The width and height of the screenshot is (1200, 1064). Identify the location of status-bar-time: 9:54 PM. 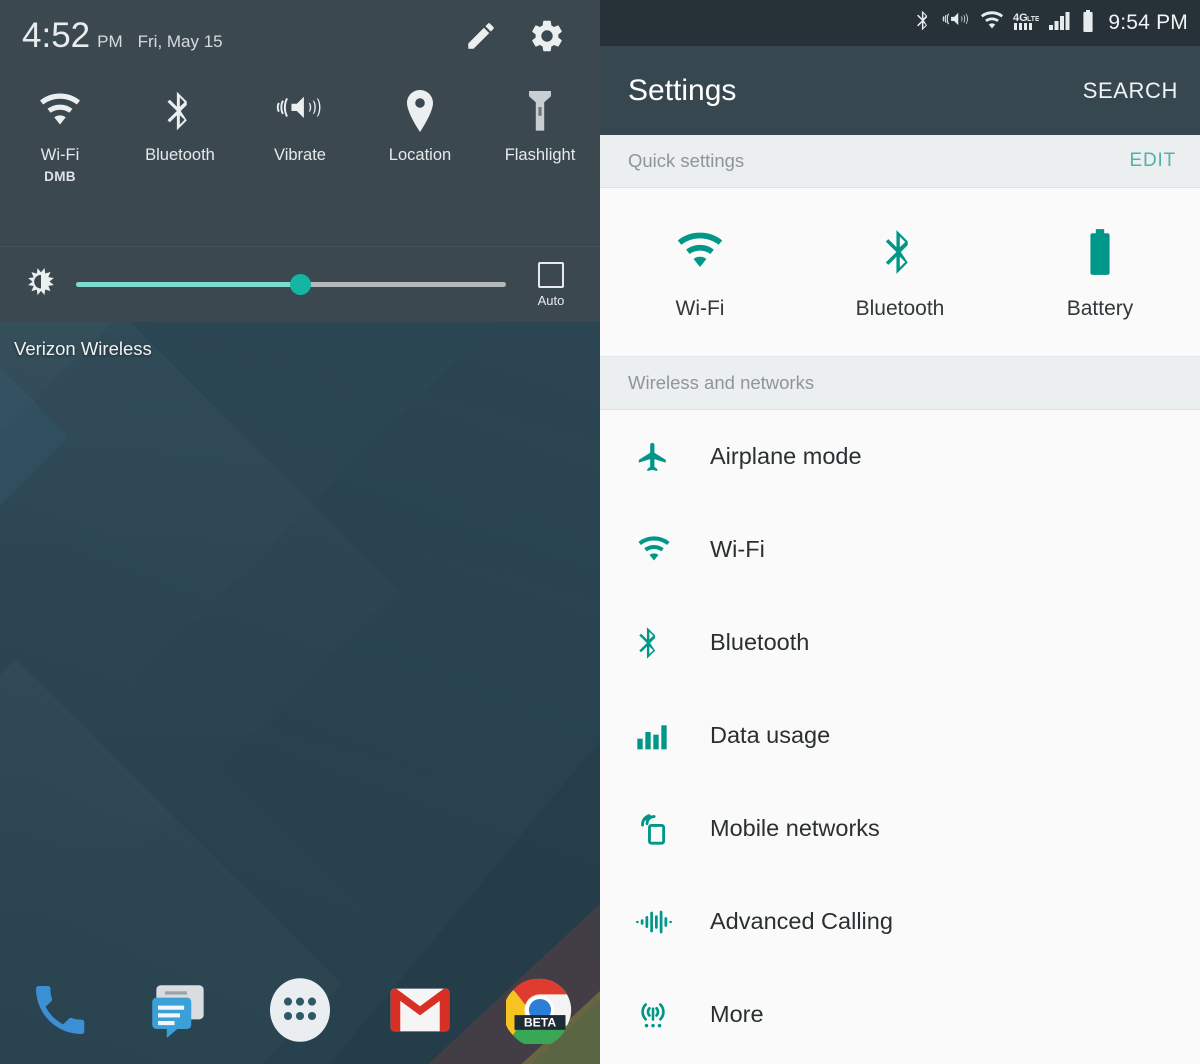
(1148, 22).